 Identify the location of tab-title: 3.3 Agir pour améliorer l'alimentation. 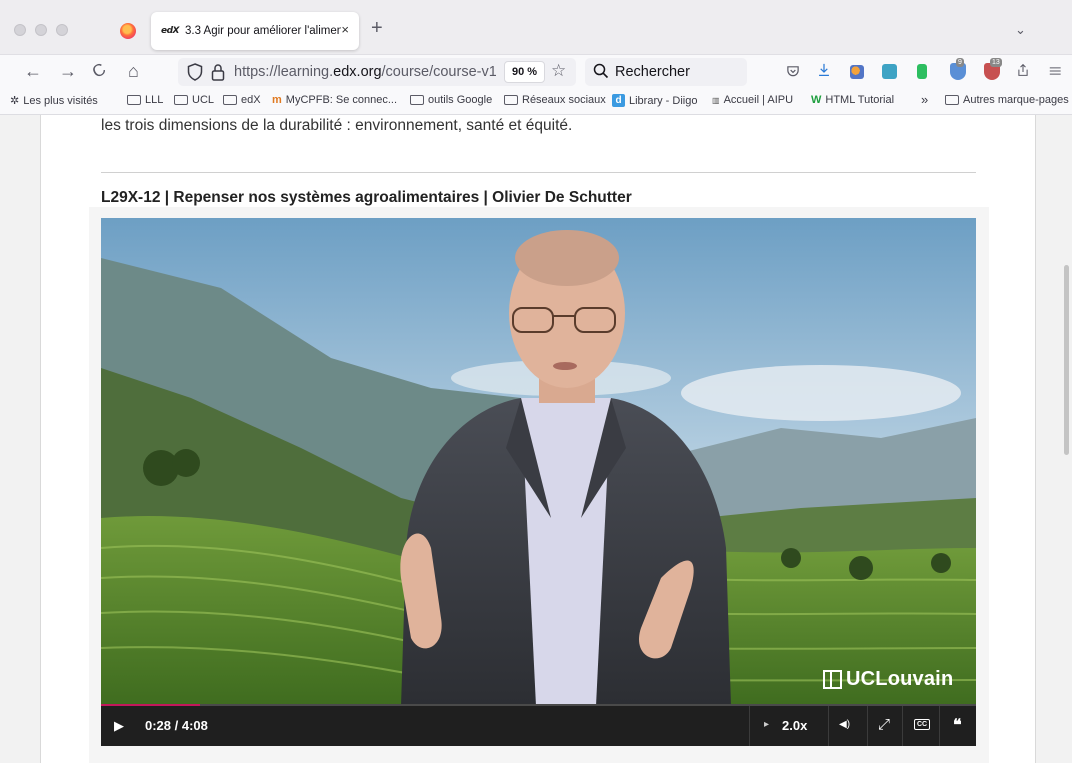
(263, 31).